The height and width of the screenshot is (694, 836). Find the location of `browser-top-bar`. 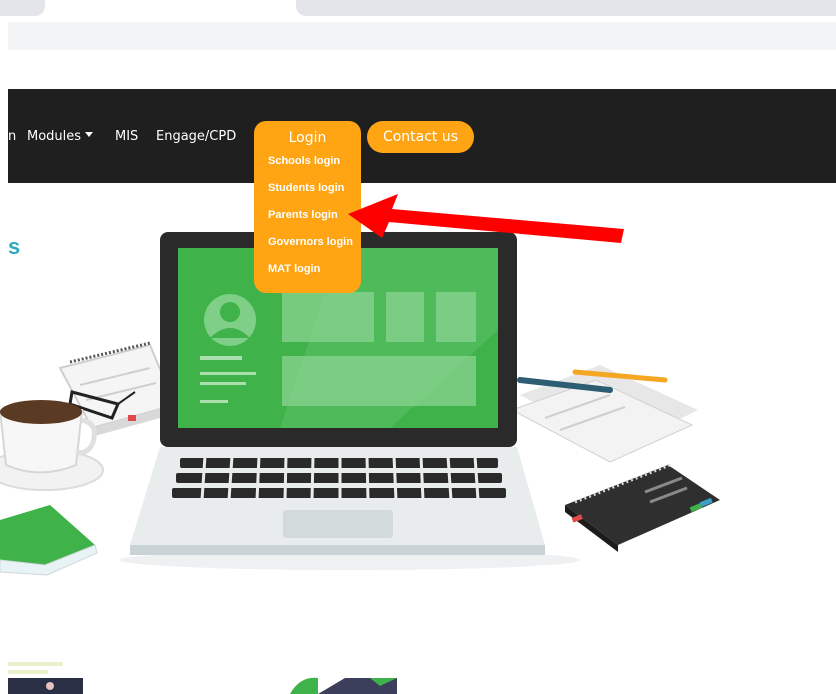

browser-top-bar is located at coordinates (418, 9).